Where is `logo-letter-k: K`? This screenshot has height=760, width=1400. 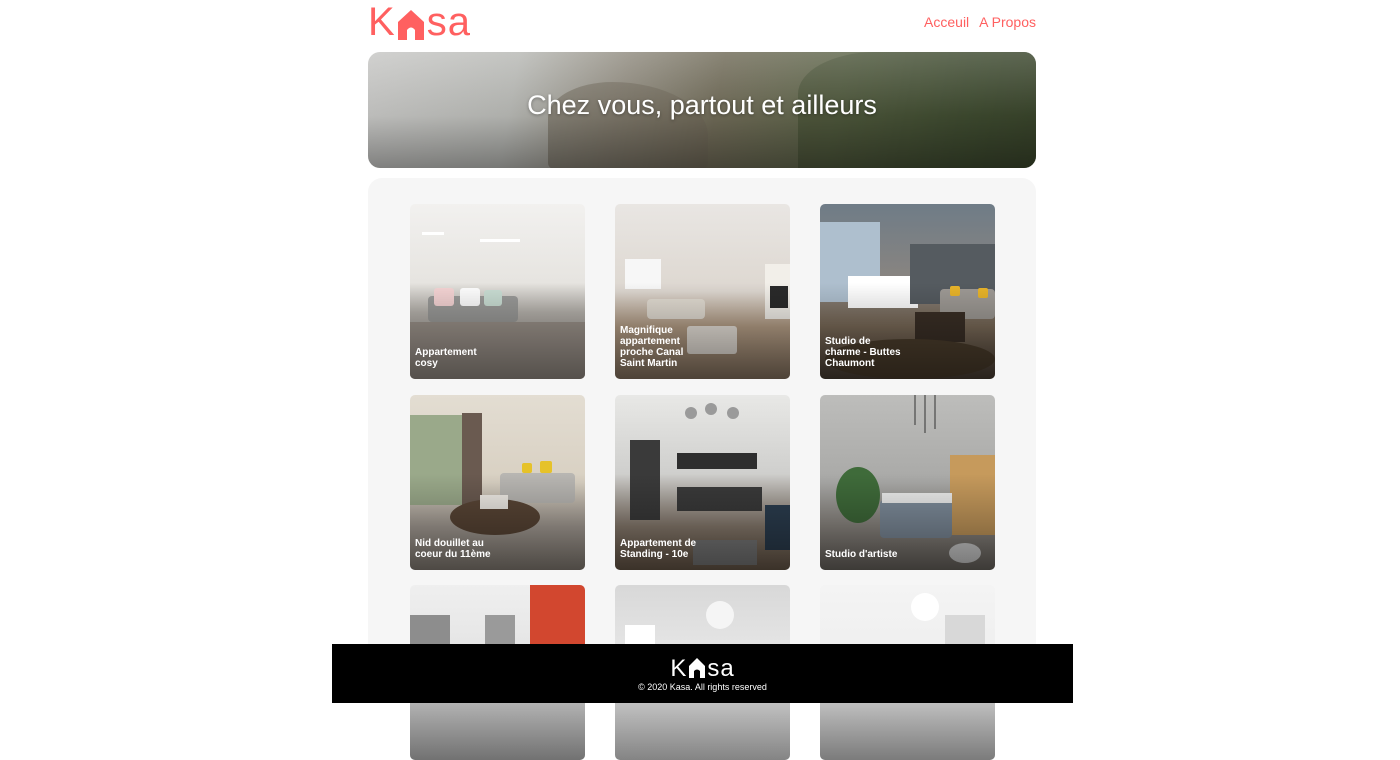
logo-letter-k: K is located at coordinates (382, 22).